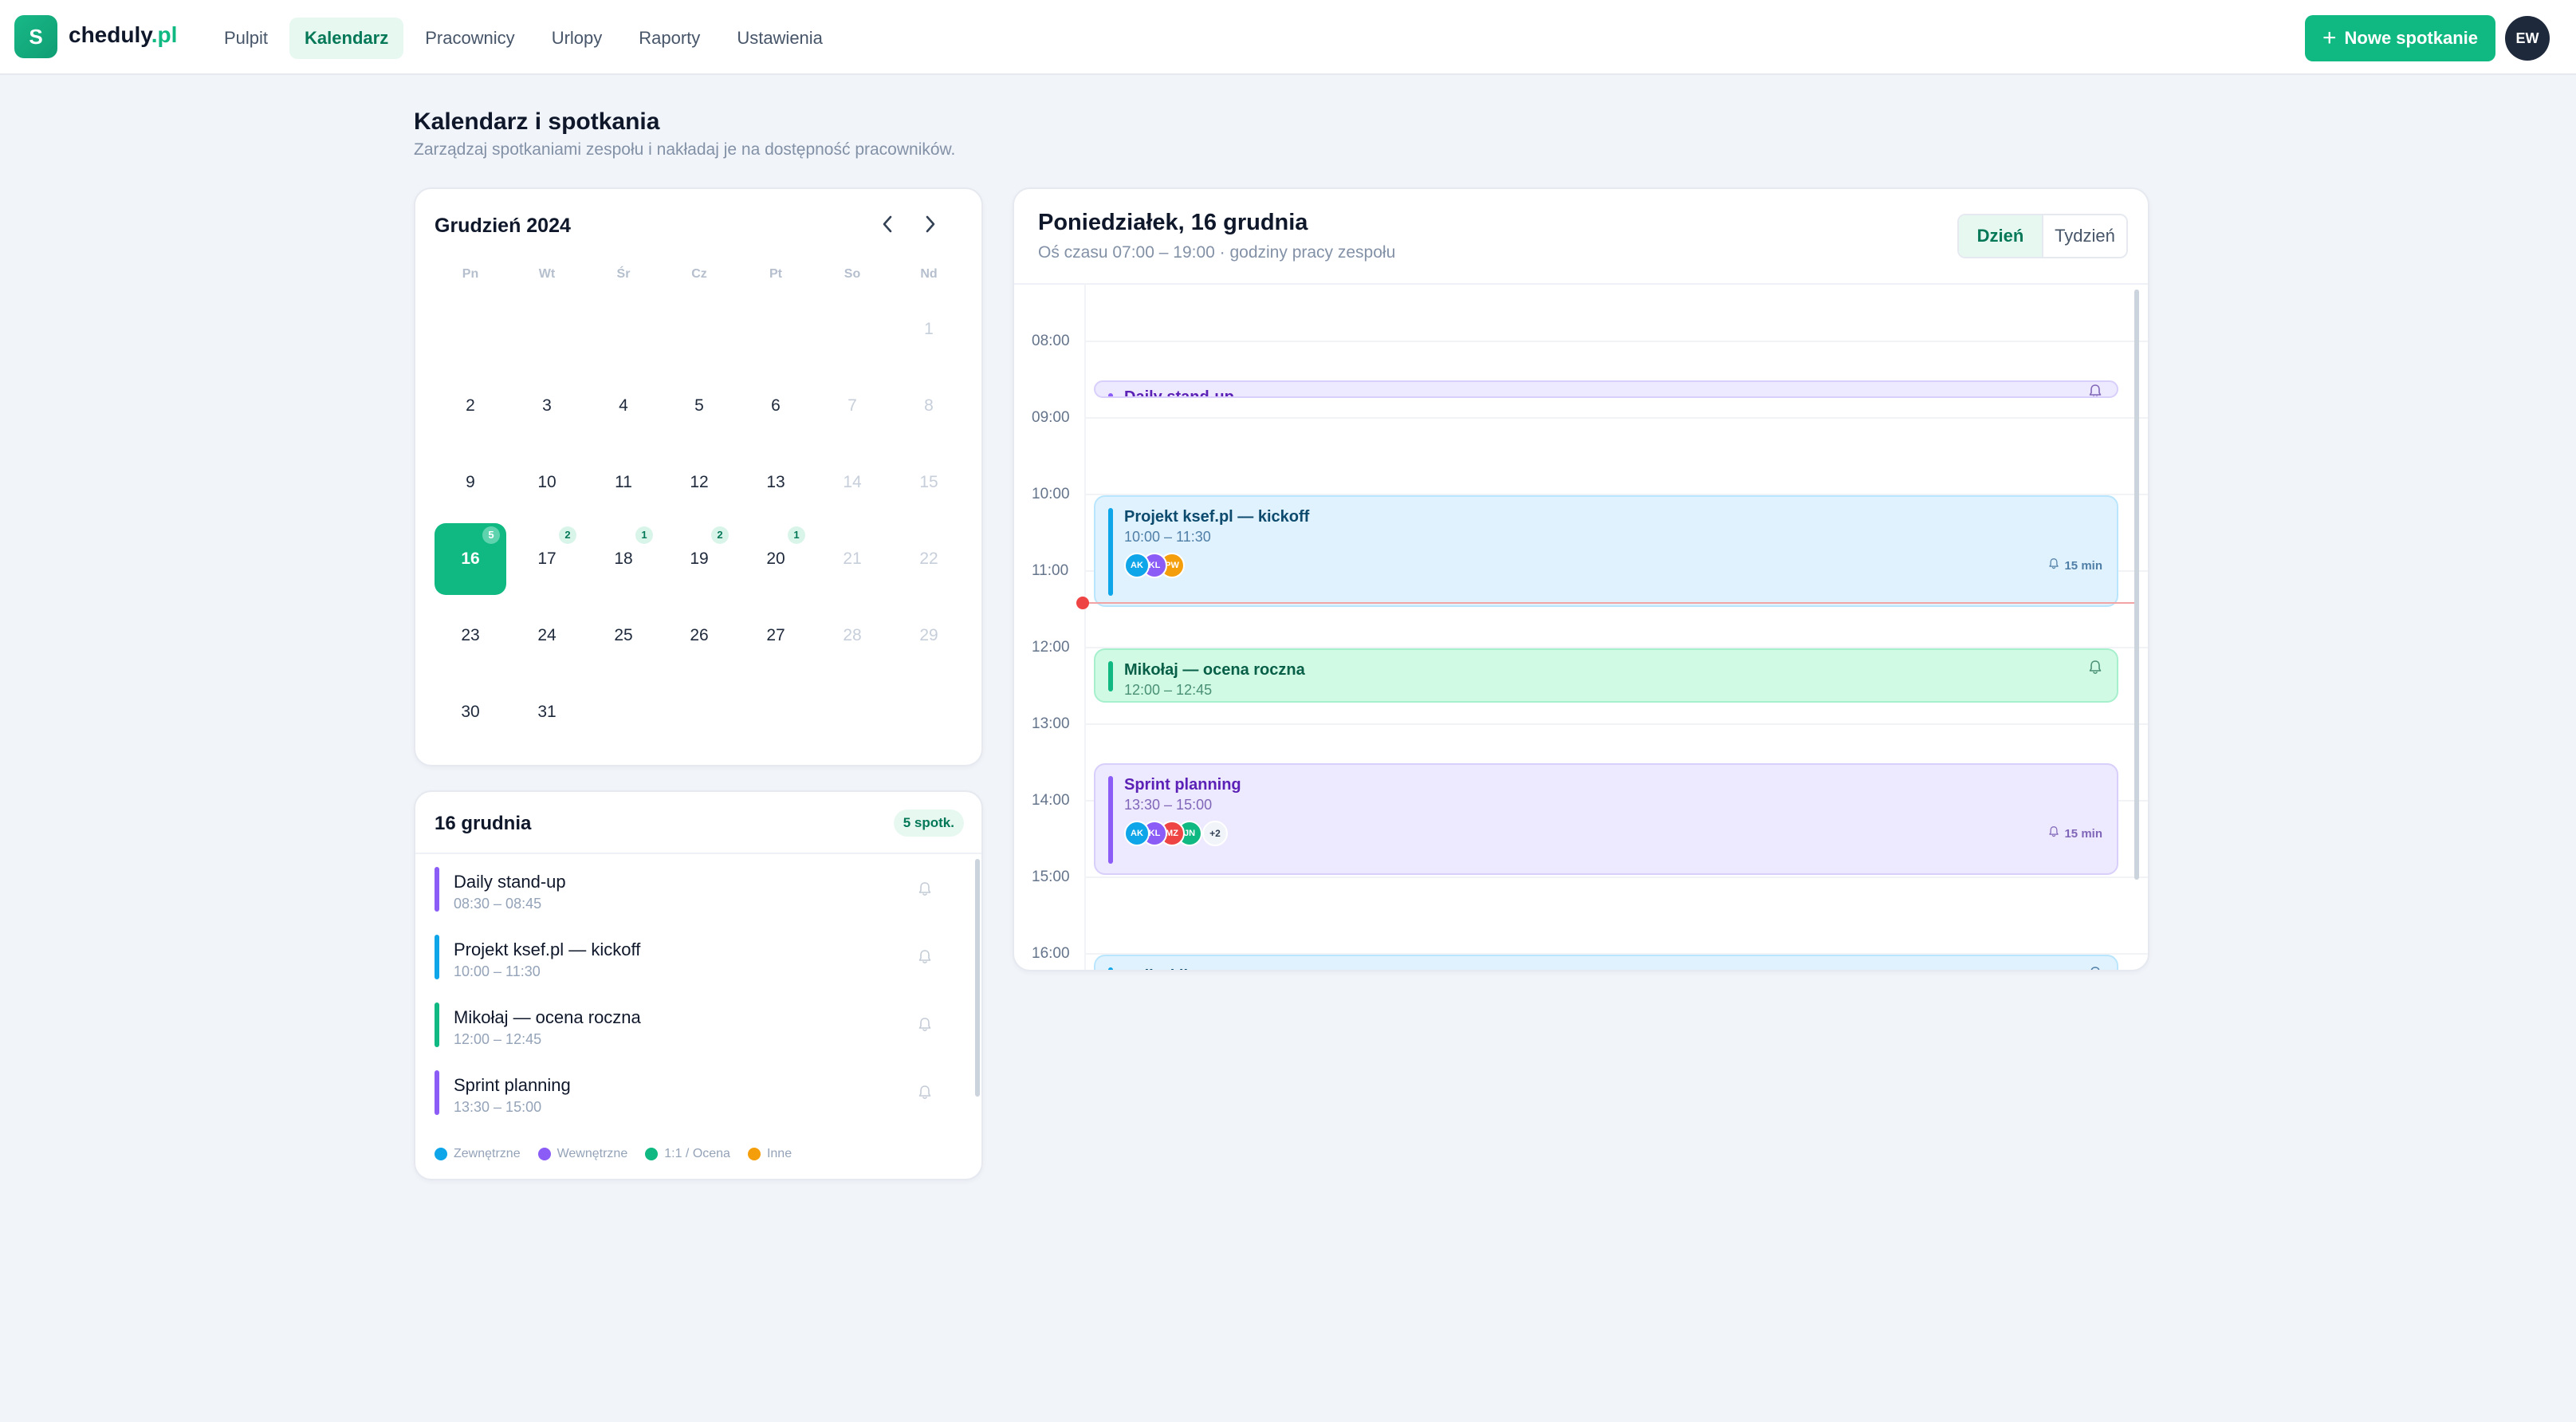 The width and height of the screenshot is (2576, 1422). What do you see at coordinates (624, 406) in the screenshot?
I see `calendar-day: 4` at bounding box center [624, 406].